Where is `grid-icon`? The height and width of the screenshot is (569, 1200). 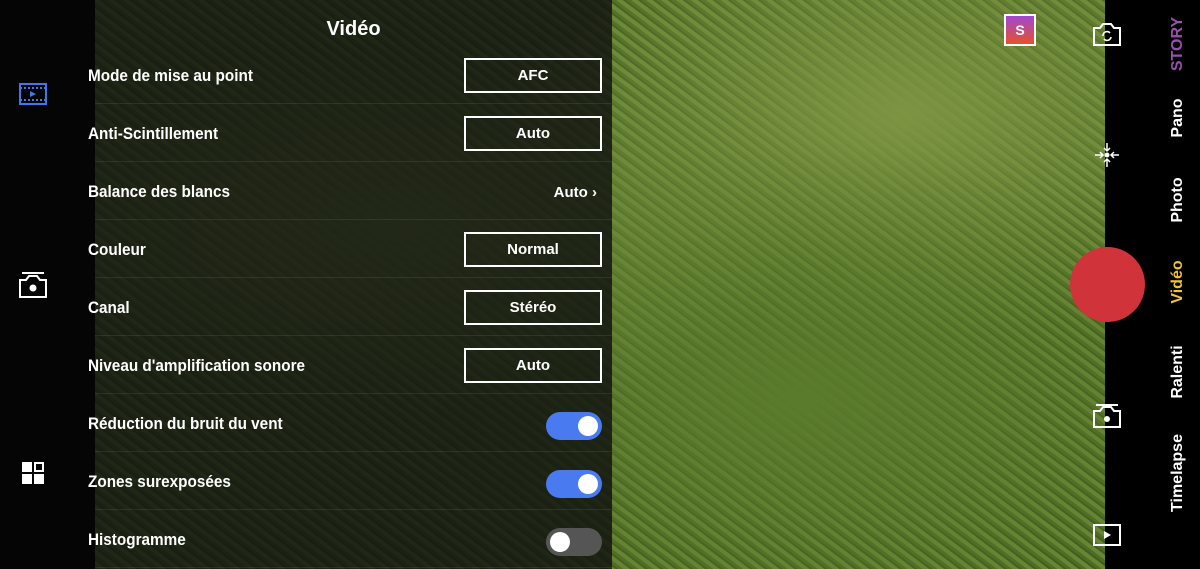
grid-icon is located at coordinates (33, 473).